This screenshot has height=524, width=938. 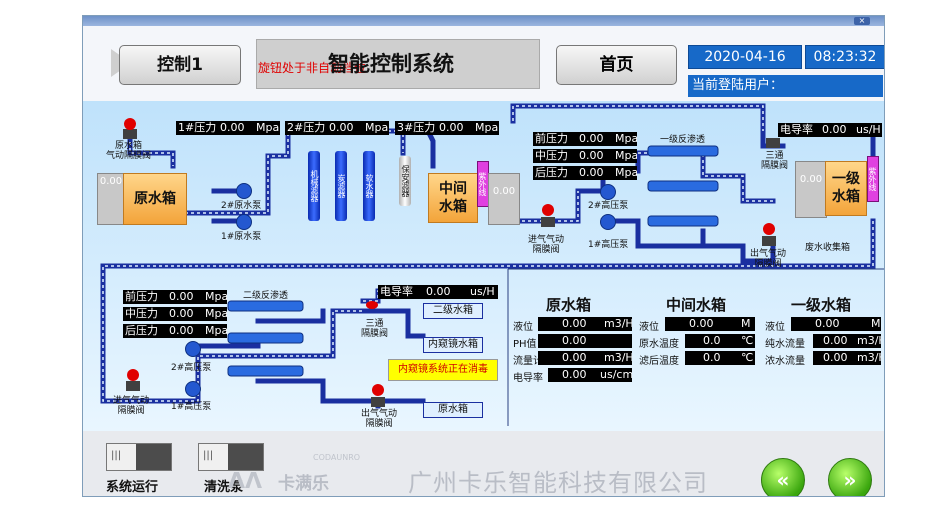 I want to click on s1-level-label: 液位, so click(x=775, y=327).